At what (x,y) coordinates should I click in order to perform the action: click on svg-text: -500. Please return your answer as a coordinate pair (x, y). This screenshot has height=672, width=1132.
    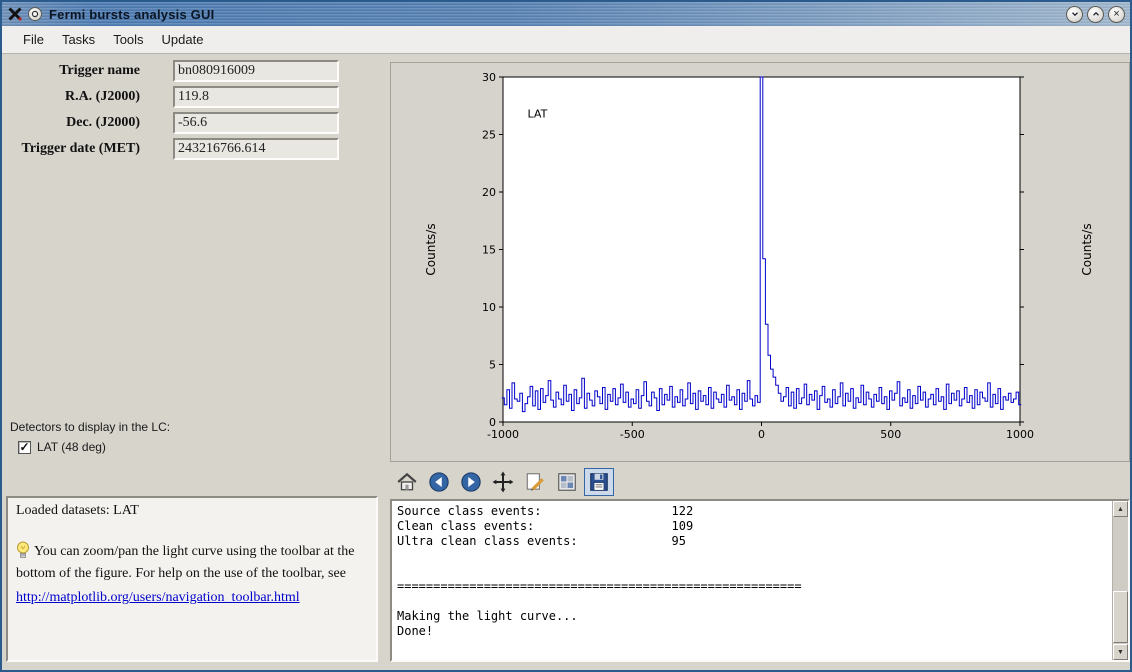
    Looking at the image, I should click on (632, 434).